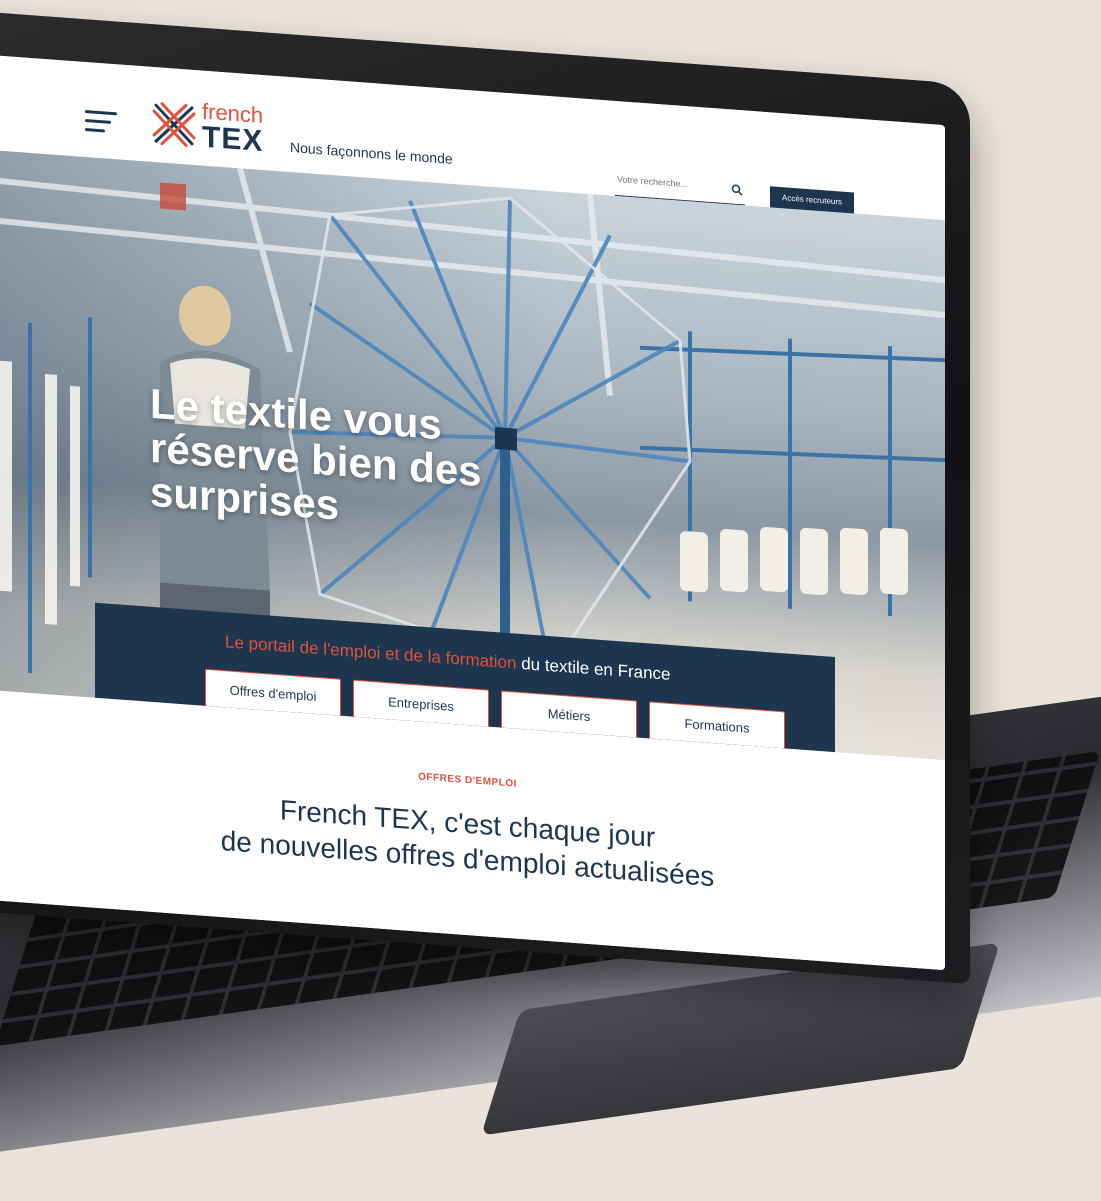 Image resolution: width=1101 pixels, height=1201 pixels. Describe the element at coordinates (421, 703) in the screenshot. I see `companies-button: Entreprises` at that location.